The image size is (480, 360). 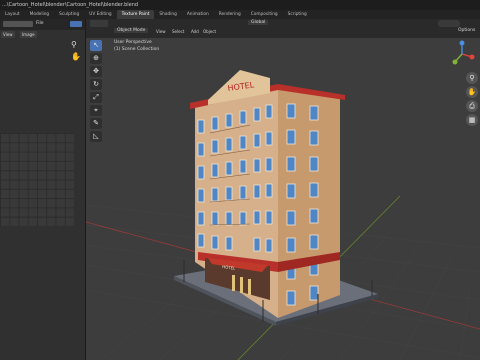 What do you see at coordinates (99, 23) in the screenshot?
I see `editor-type-button` at bounding box center [99, 23].